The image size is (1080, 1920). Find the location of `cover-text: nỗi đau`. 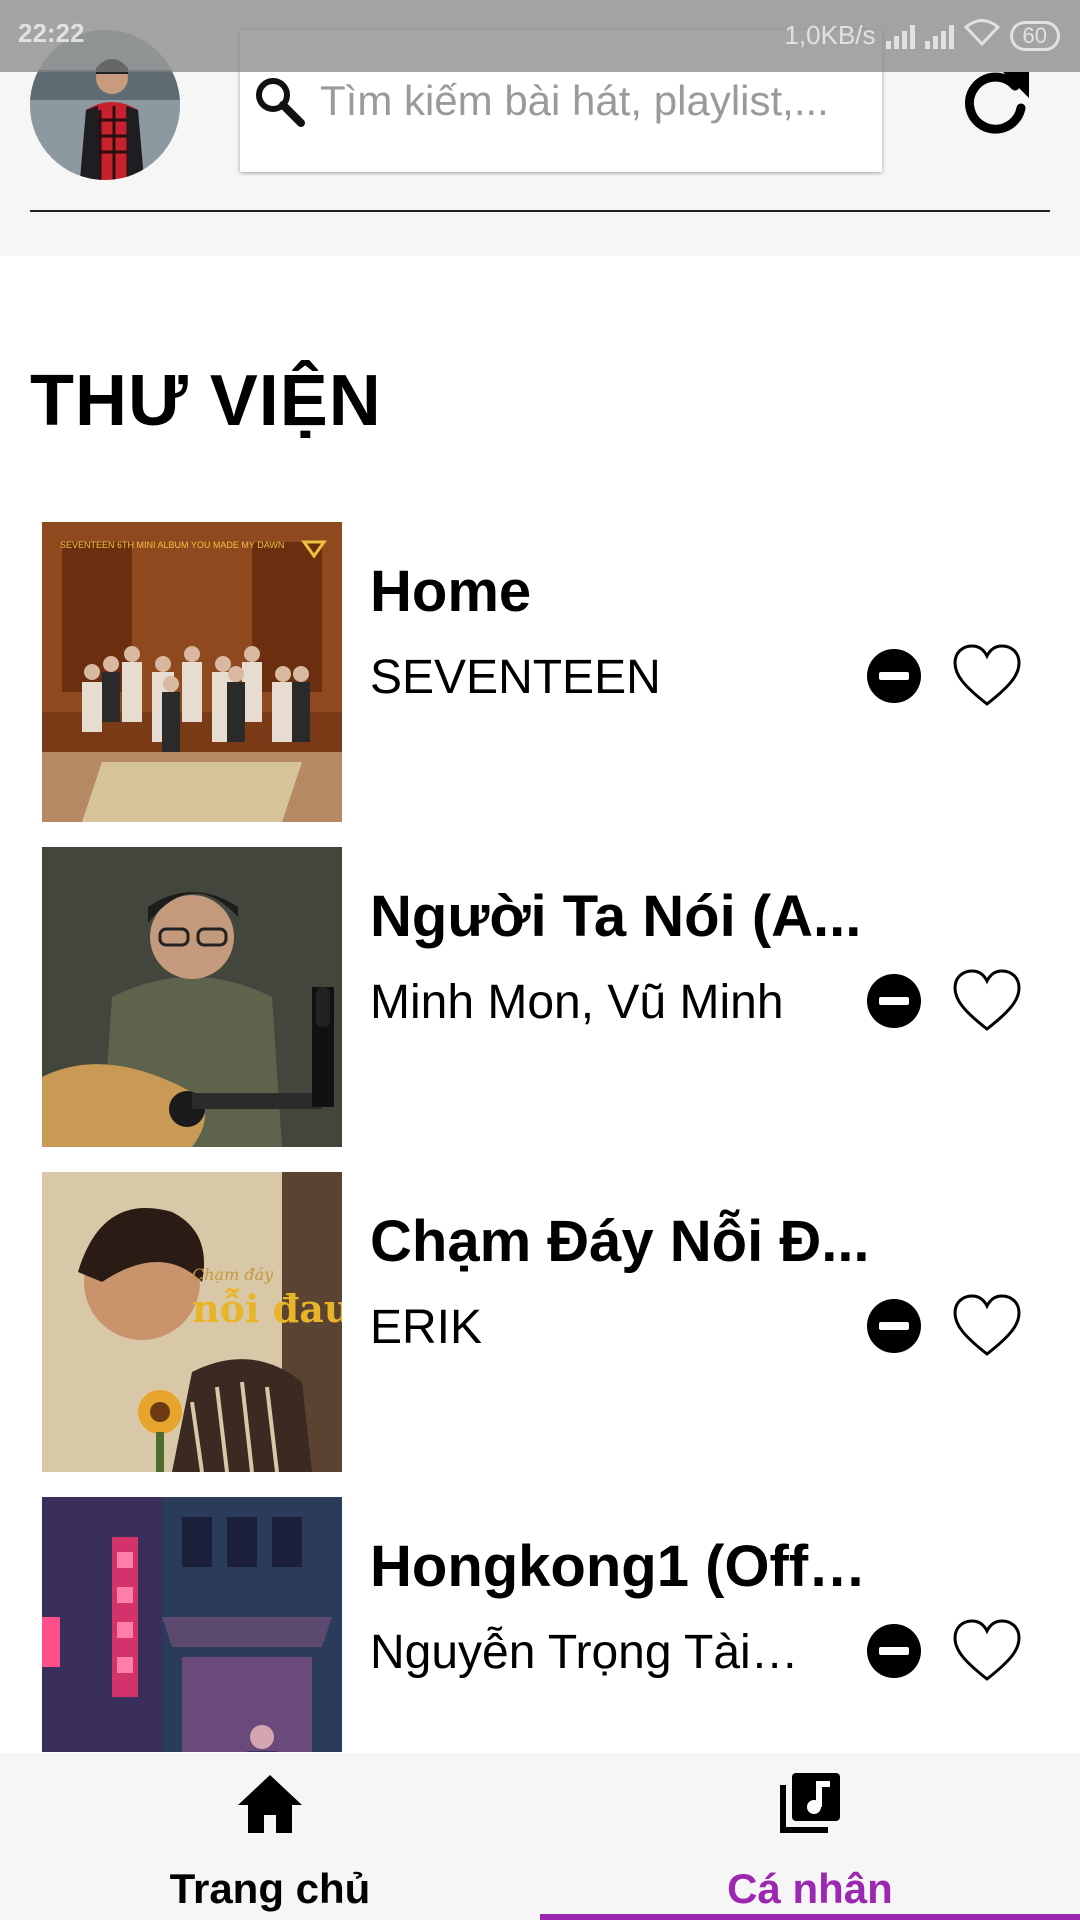

cover-text: nỗi đau is located at coordinates (267, 1308).